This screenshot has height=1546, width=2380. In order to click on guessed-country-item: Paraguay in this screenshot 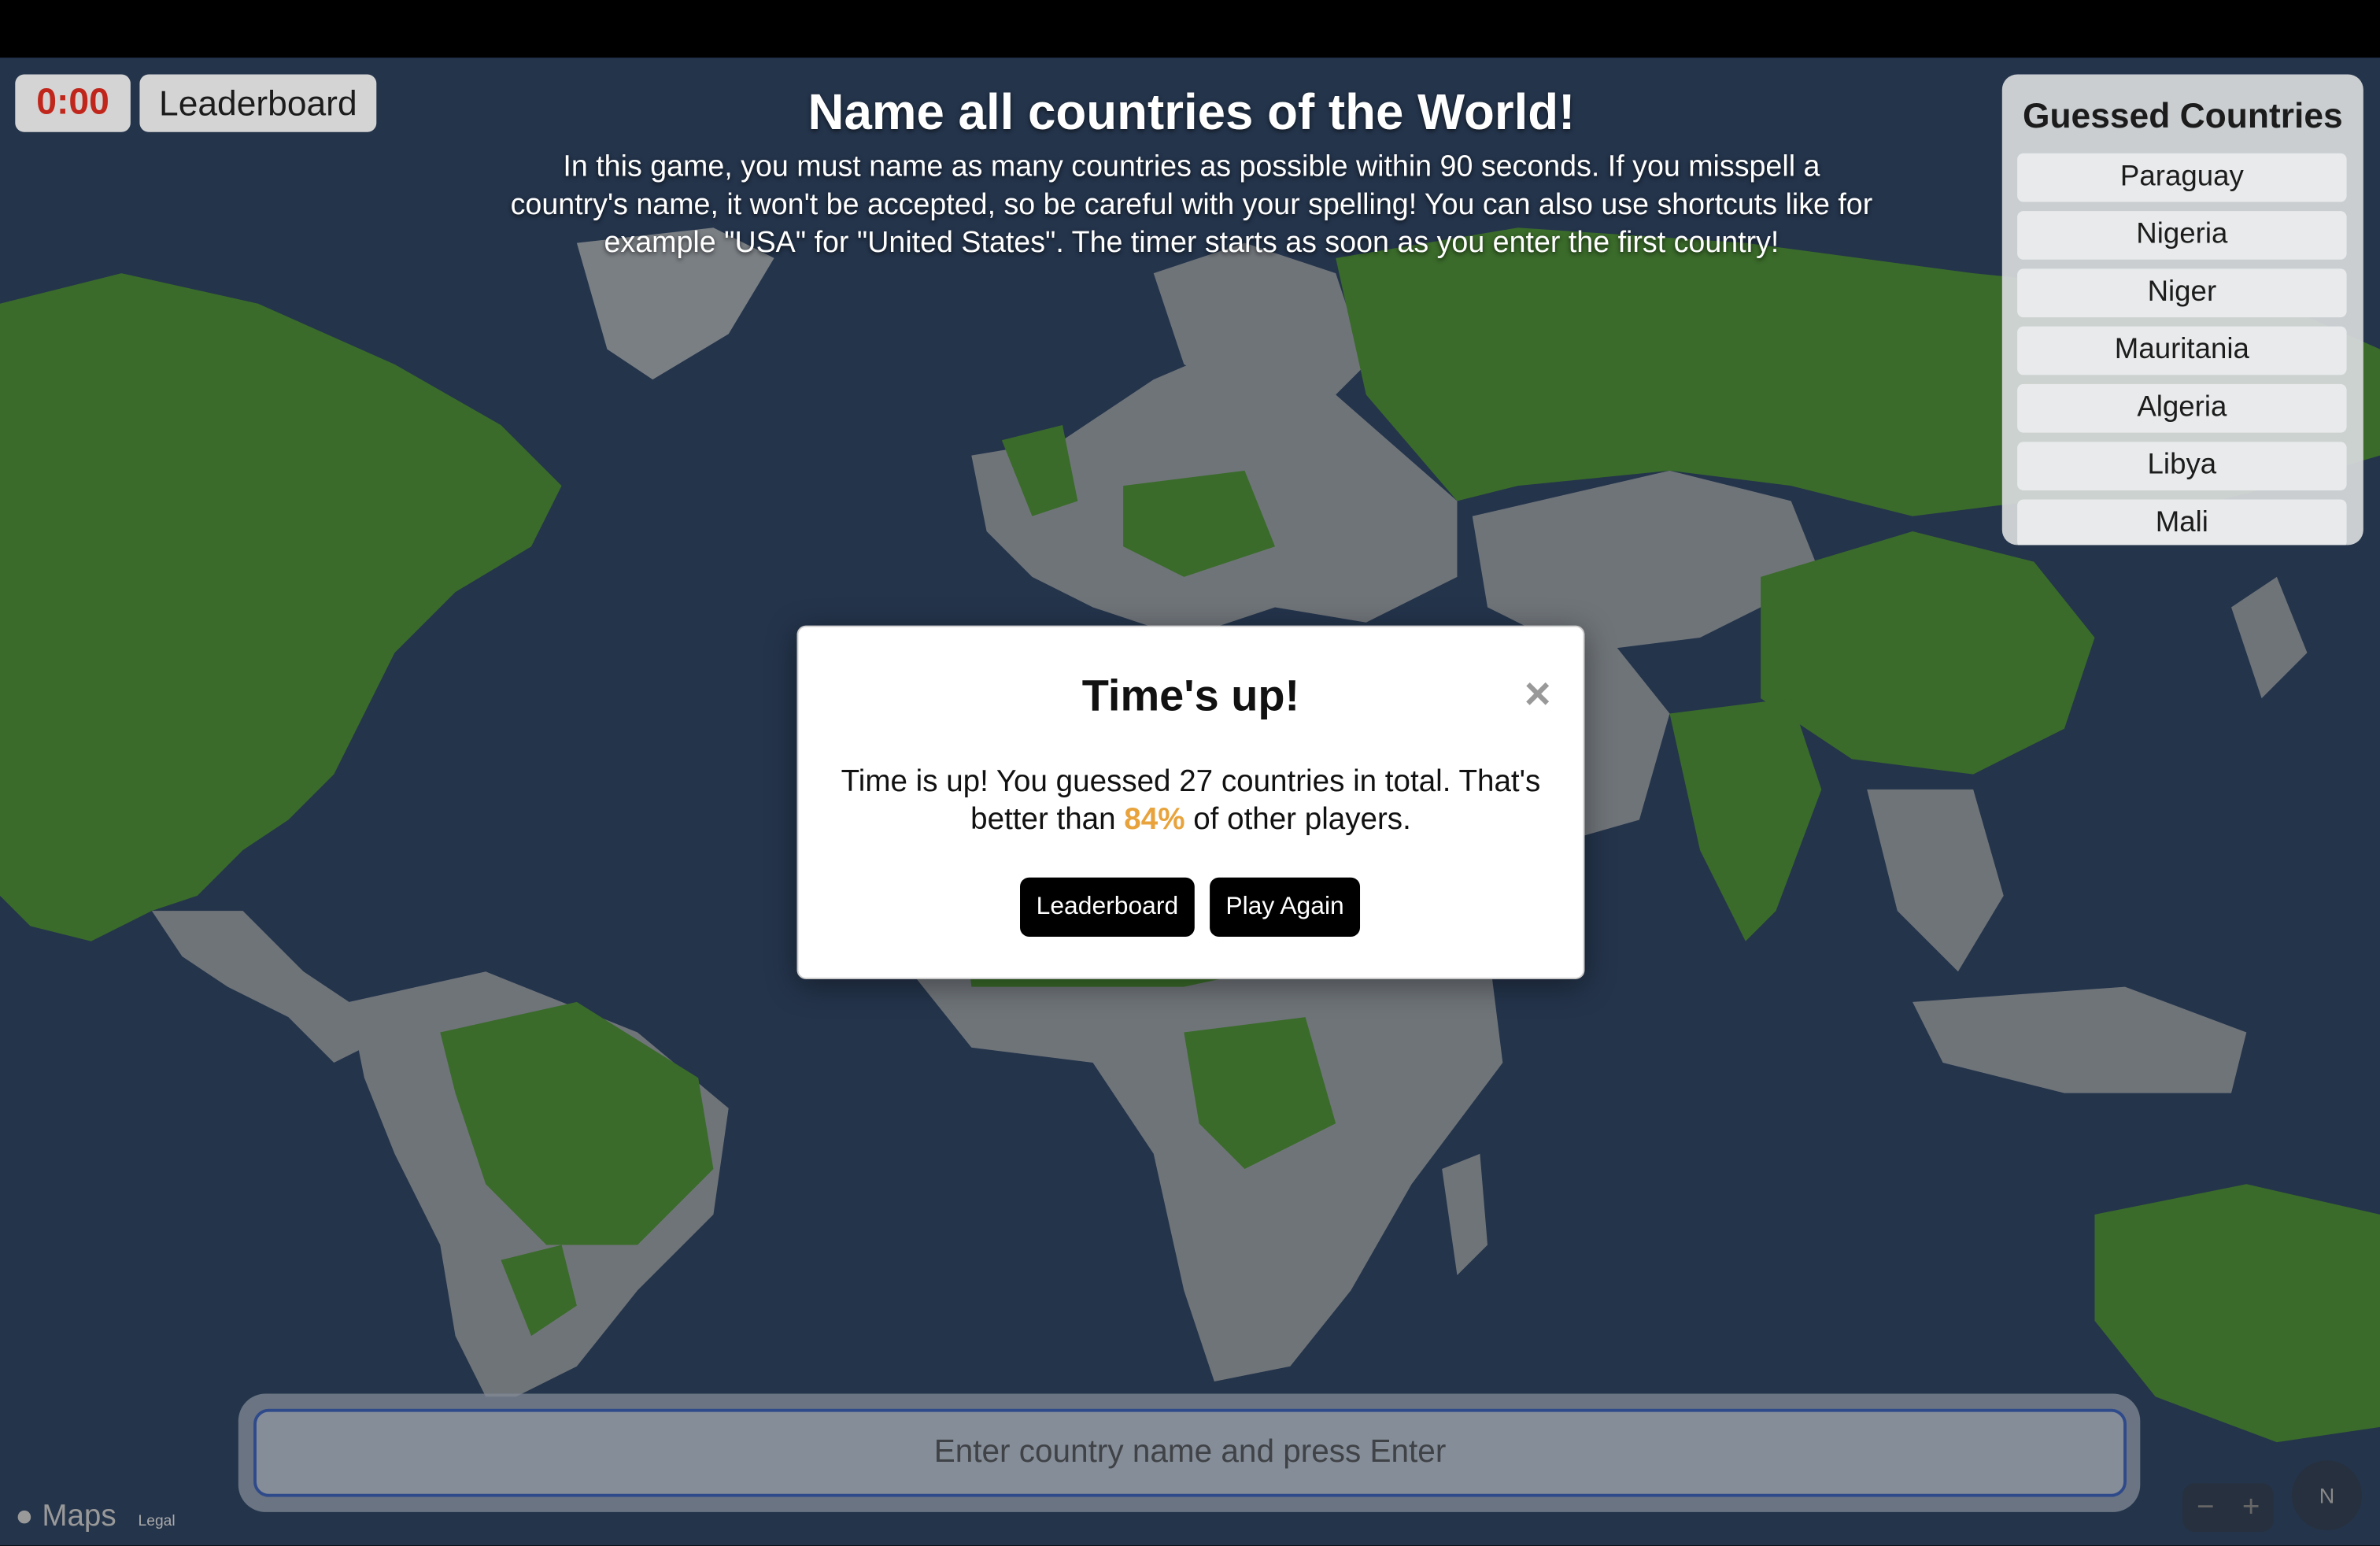, I will do `click(2182, 178)`.